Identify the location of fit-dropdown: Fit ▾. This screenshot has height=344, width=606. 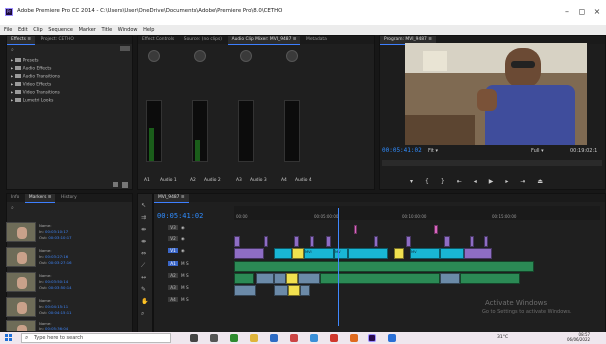
(433, 151).